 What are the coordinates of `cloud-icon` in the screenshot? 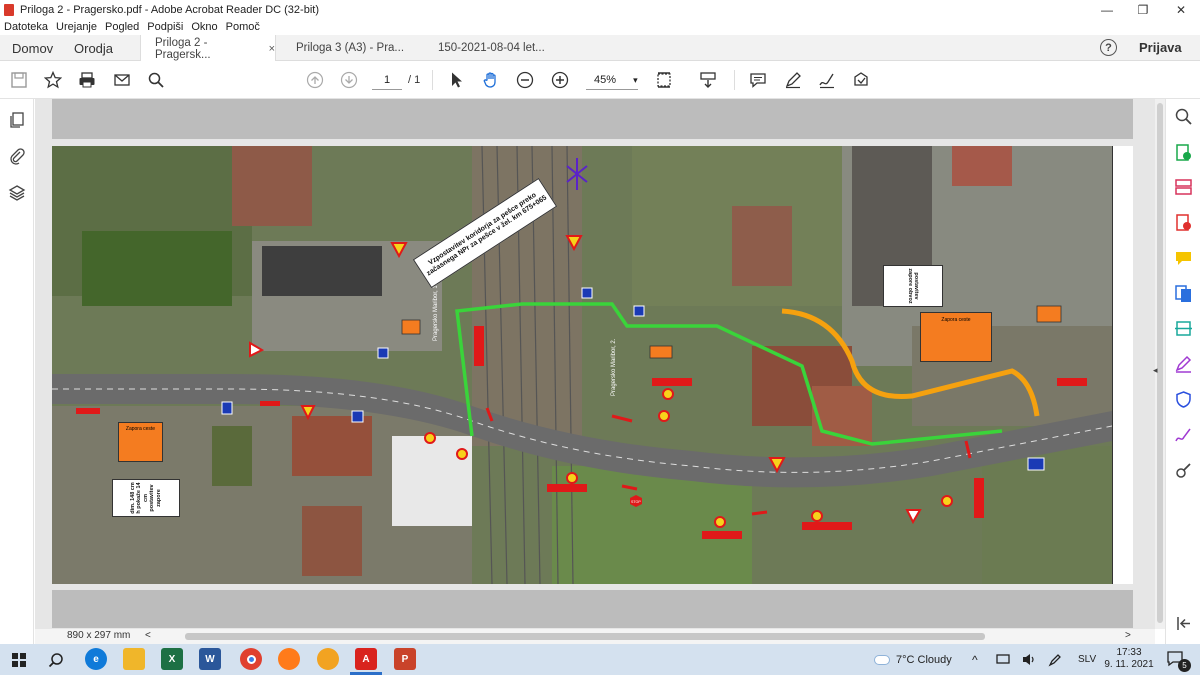 It's located at (882, 659).